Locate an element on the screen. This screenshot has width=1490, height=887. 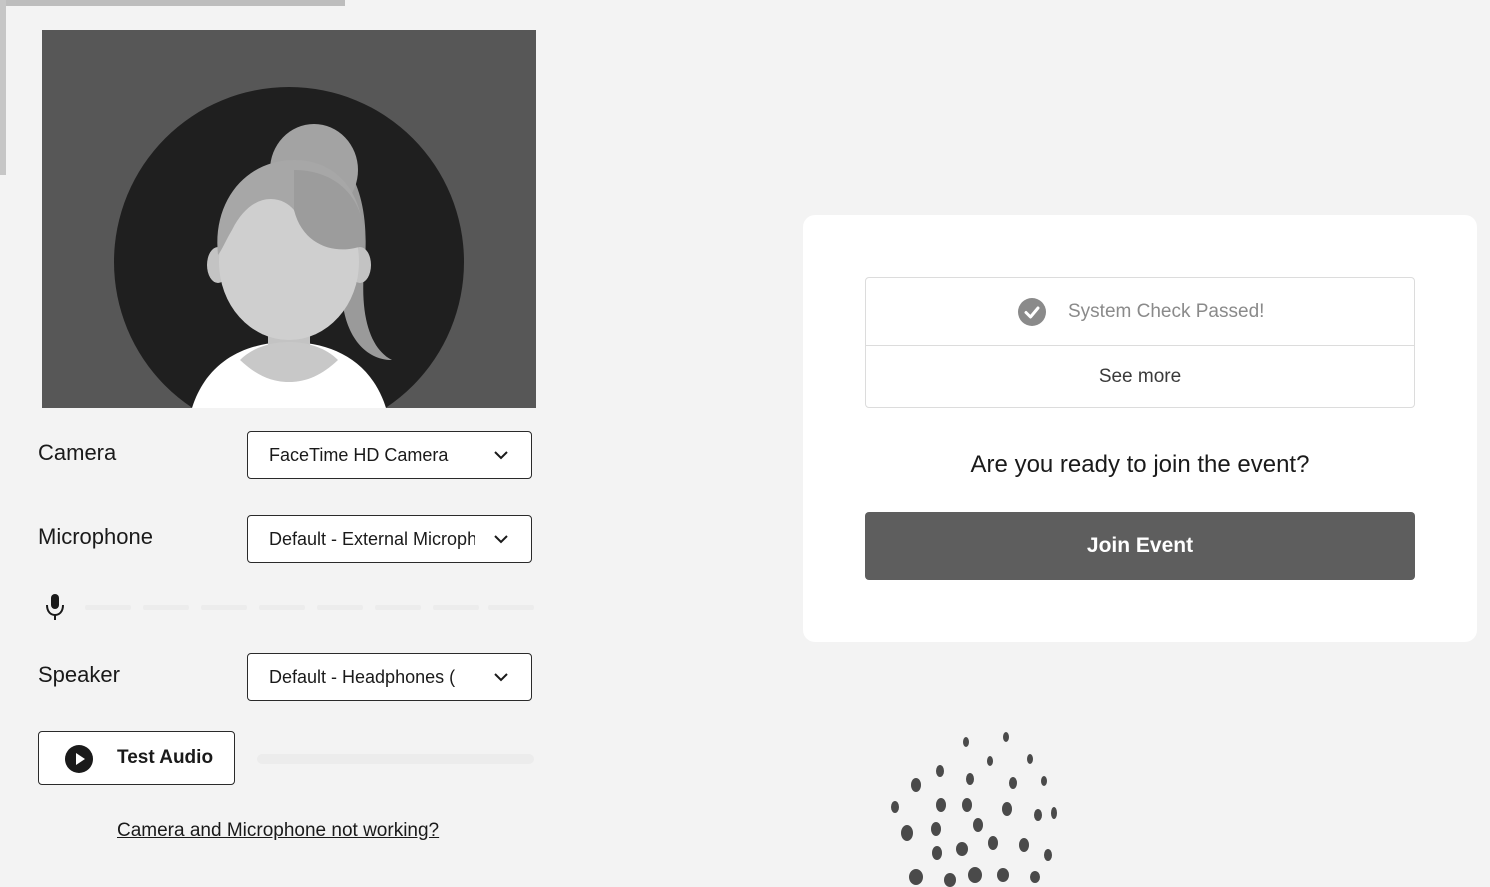
test-audio-button: Test Audio is located at coordinates (136, 758).